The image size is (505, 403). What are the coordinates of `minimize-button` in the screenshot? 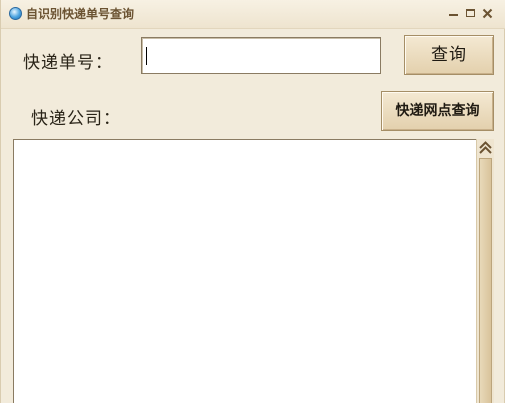 It's located at (453, 13).